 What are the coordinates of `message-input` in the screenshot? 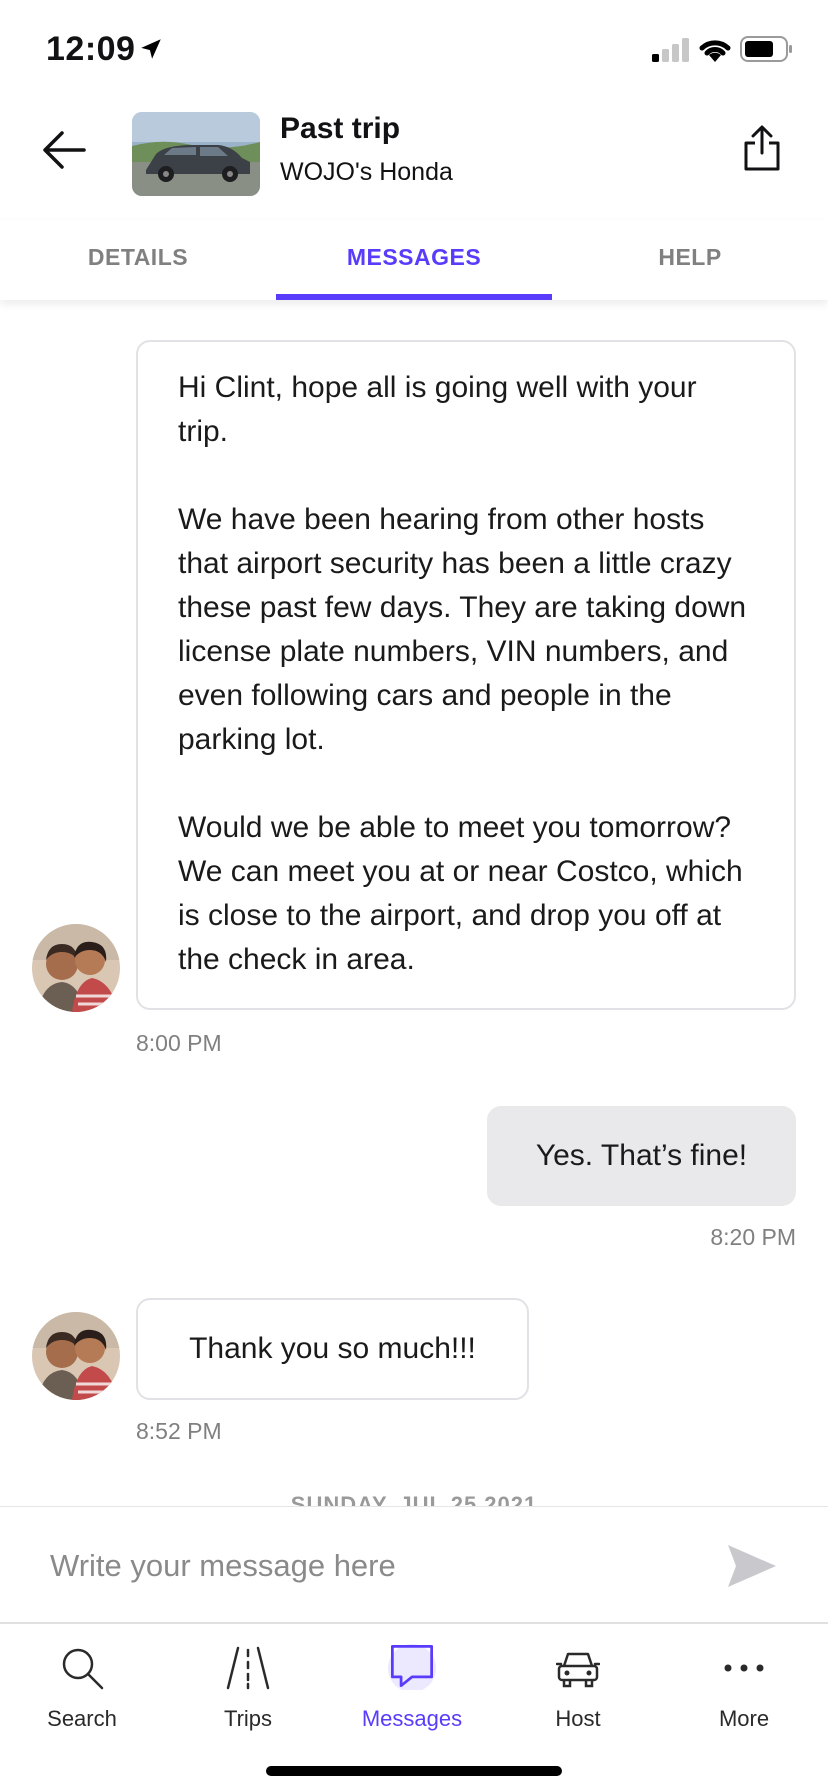 It's located at (370, 1566).